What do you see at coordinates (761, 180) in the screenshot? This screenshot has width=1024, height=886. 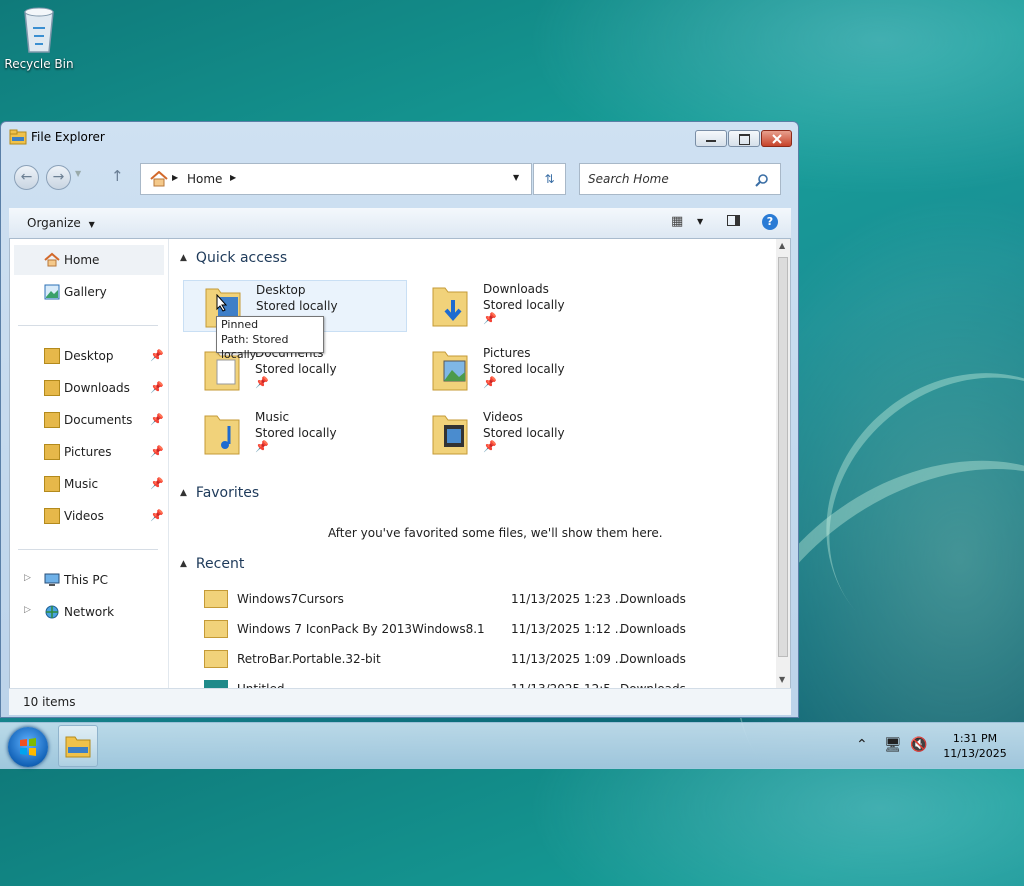 I see `search-icon` at bounding box center [761, 180].